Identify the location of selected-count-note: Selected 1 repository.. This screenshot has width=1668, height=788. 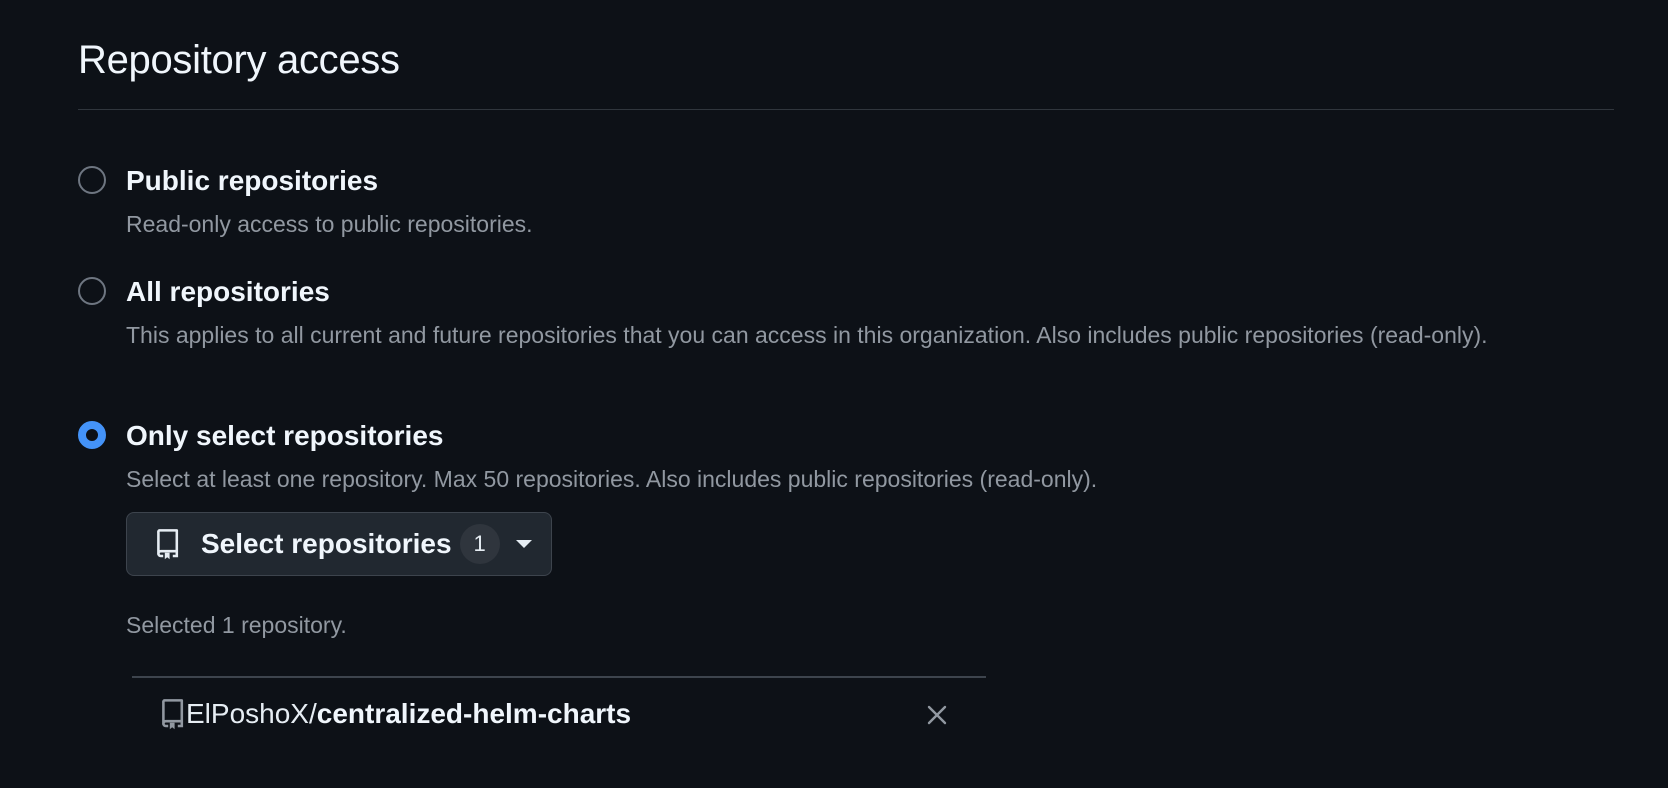
(236, 625).